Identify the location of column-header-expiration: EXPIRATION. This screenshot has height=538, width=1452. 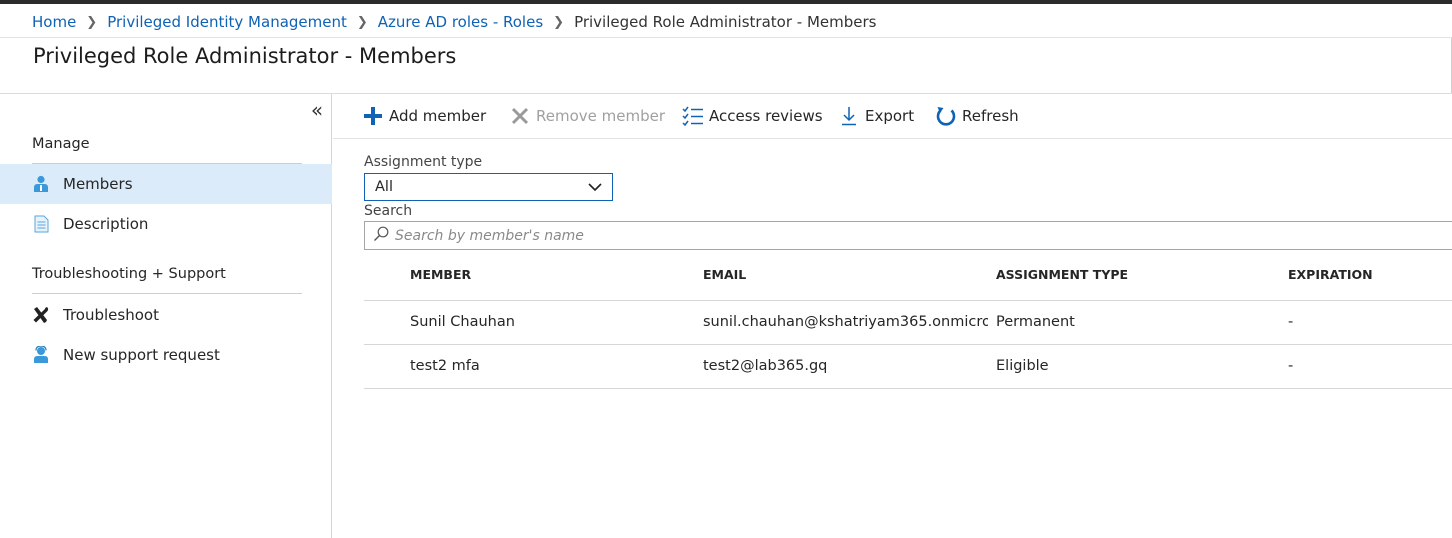
(1330, 274).